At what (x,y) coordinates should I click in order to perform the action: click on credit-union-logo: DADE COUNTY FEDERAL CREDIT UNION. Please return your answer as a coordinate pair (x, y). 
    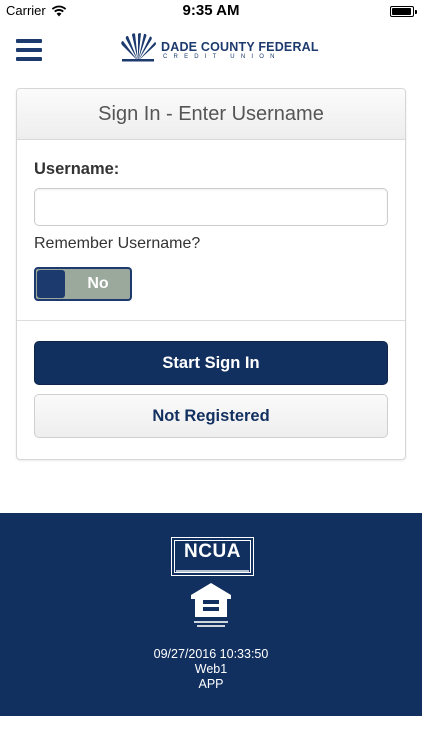
    Looking at the image, I should click on (218, 50).